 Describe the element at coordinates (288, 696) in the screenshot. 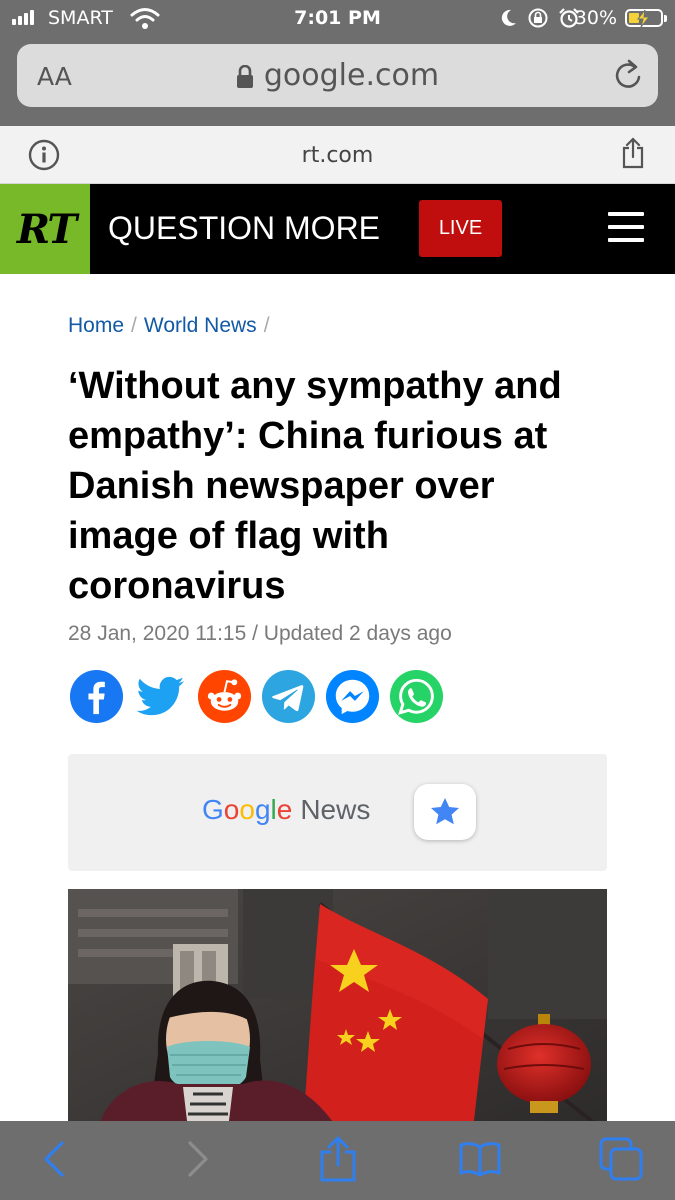

I see `telegram-share-icon` at that location.